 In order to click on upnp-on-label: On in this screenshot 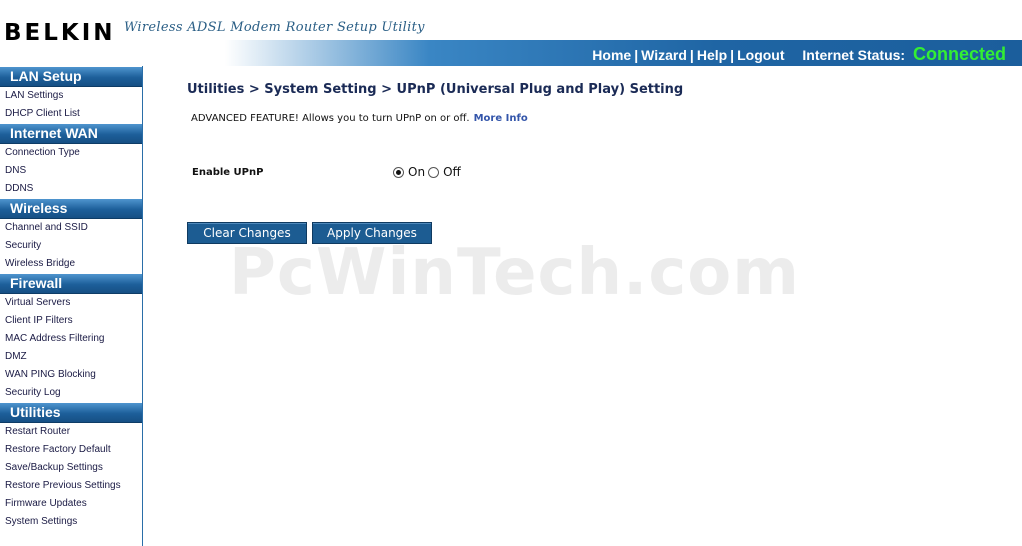, I will do `click(417, 172)`.